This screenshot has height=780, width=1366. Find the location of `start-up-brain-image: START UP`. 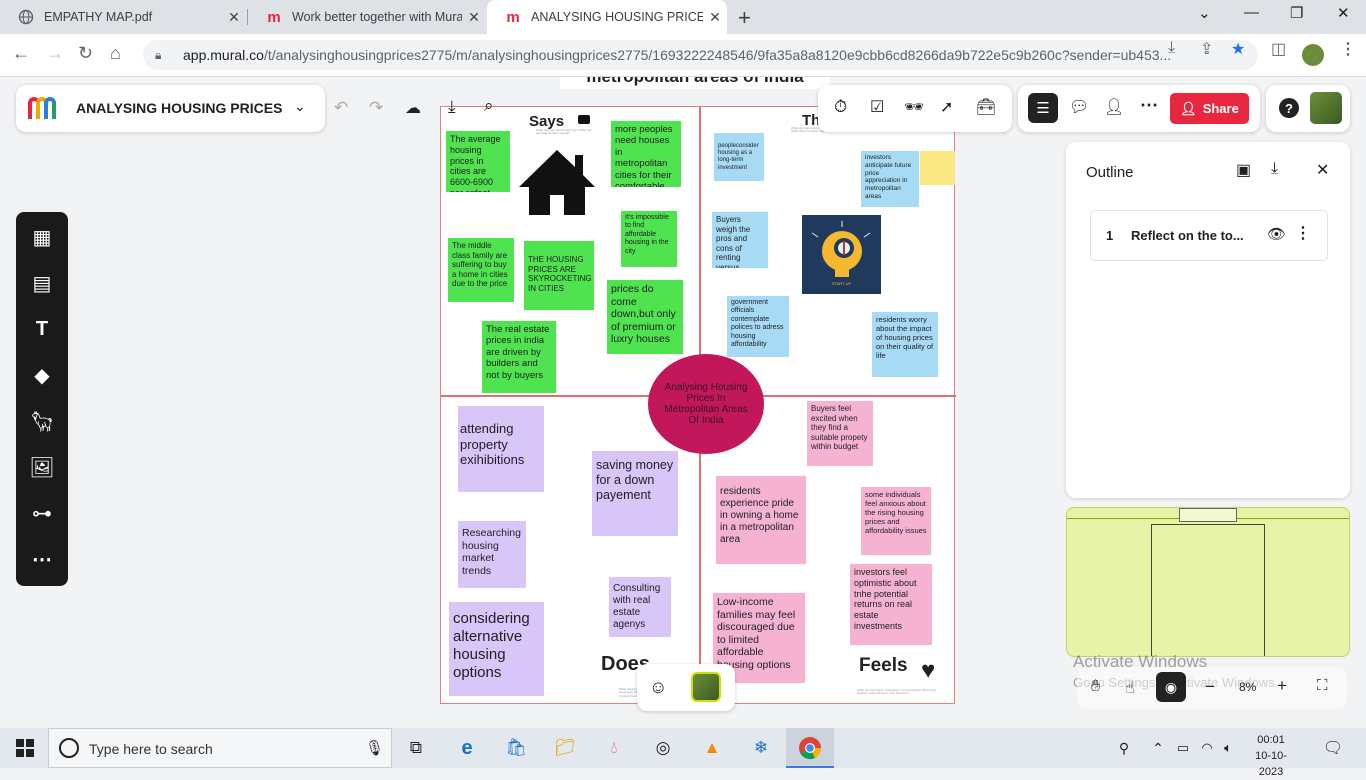

start-up-brain-image: START UP is located at coordinates (841, 254).